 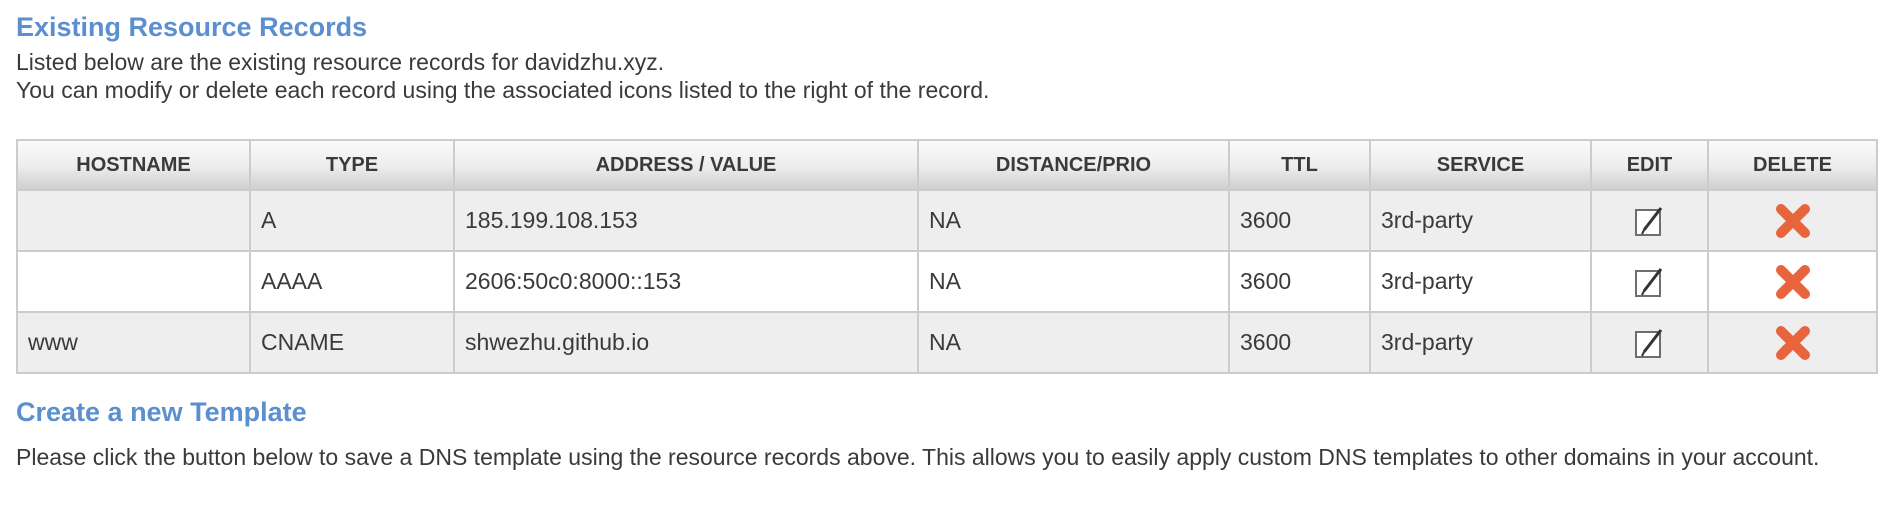 I want to click on cell-address: 185.199.108.153, so click(x=686, y=220).